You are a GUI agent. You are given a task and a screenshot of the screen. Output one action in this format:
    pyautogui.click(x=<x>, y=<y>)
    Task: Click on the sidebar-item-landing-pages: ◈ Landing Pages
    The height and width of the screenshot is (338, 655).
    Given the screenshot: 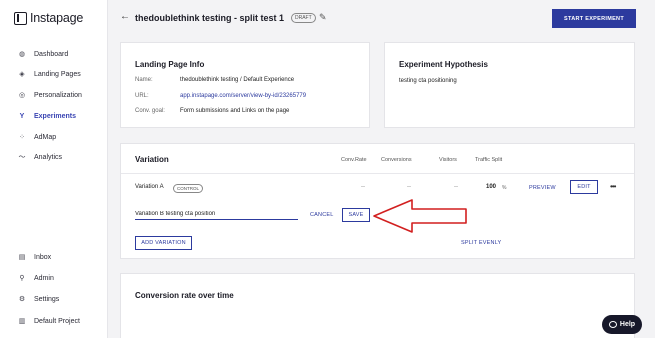 What is the action you would take?
    pyautogui.click(x=49, y=74)
    